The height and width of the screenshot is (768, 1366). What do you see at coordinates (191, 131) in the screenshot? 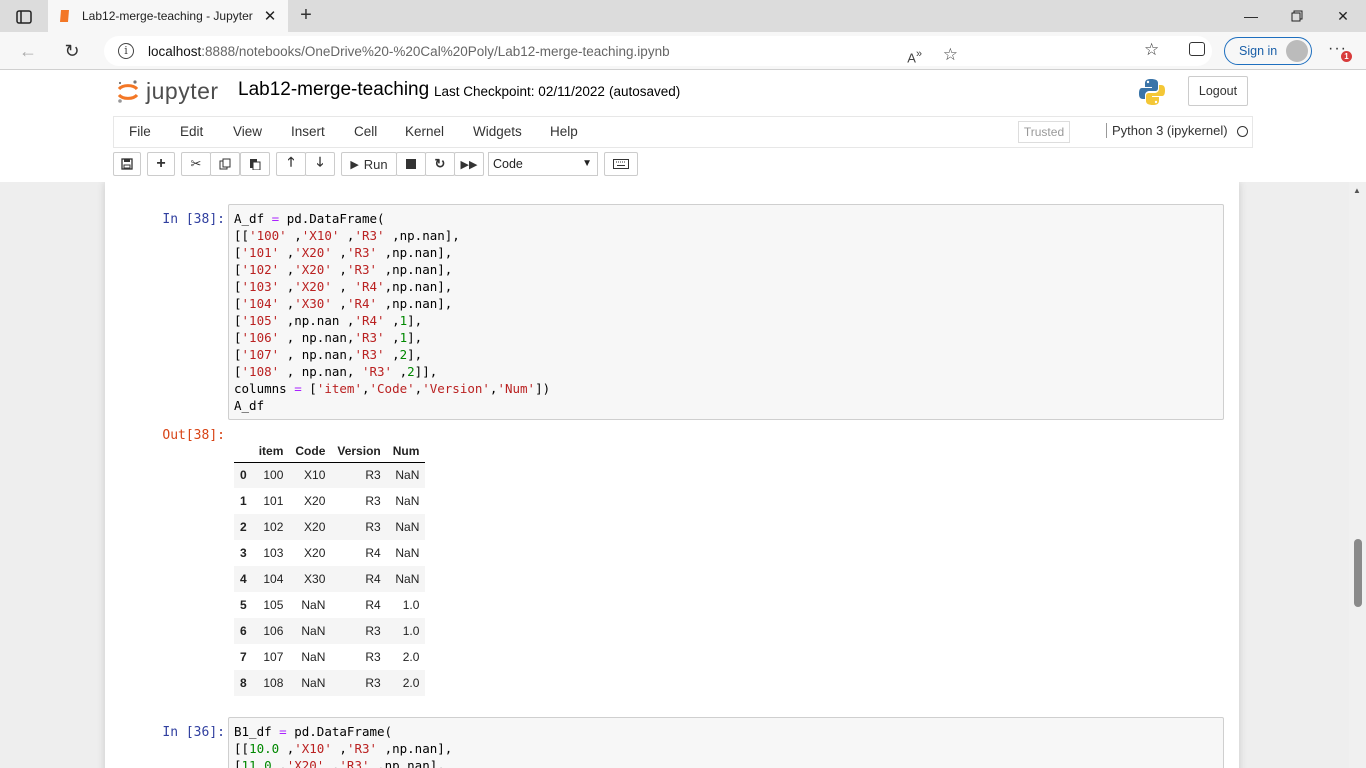
I see `menu-edit: Edit` at bounding box center [191, 131].